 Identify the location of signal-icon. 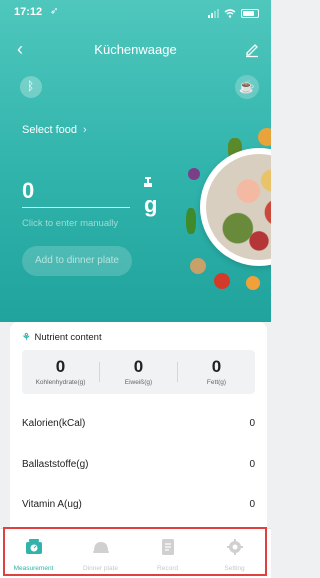
(213, 13).